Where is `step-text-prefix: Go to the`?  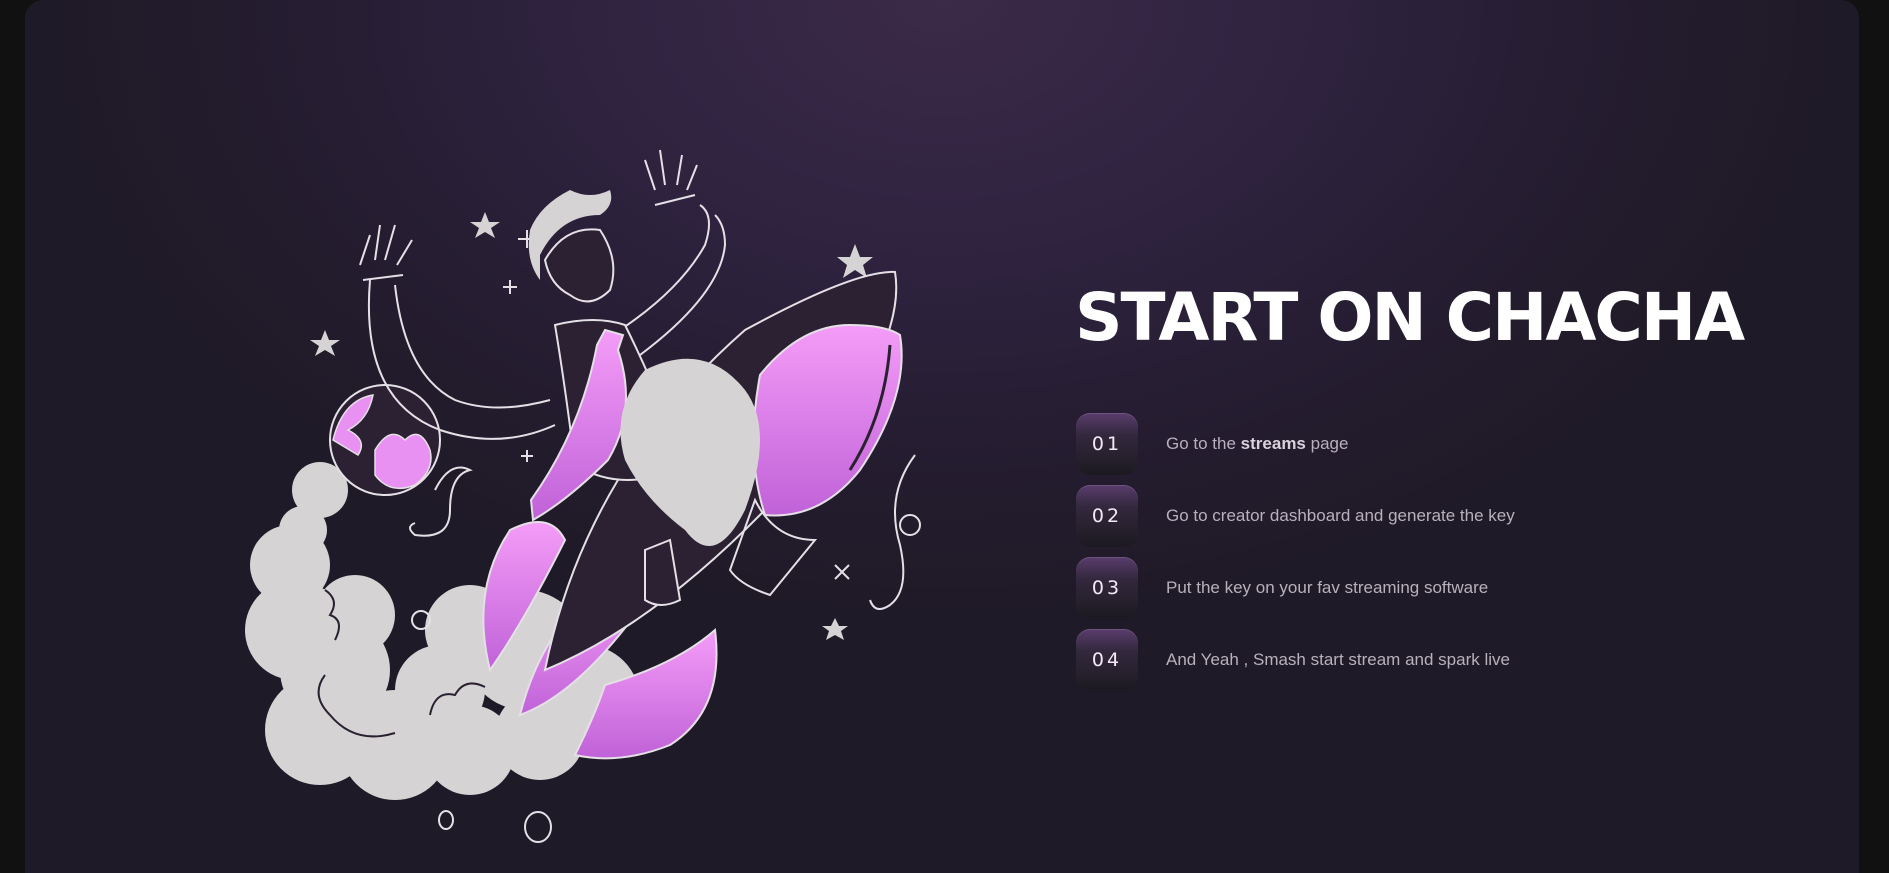 step-text-prefix: Go to the is located at coordinates (1203, 443).